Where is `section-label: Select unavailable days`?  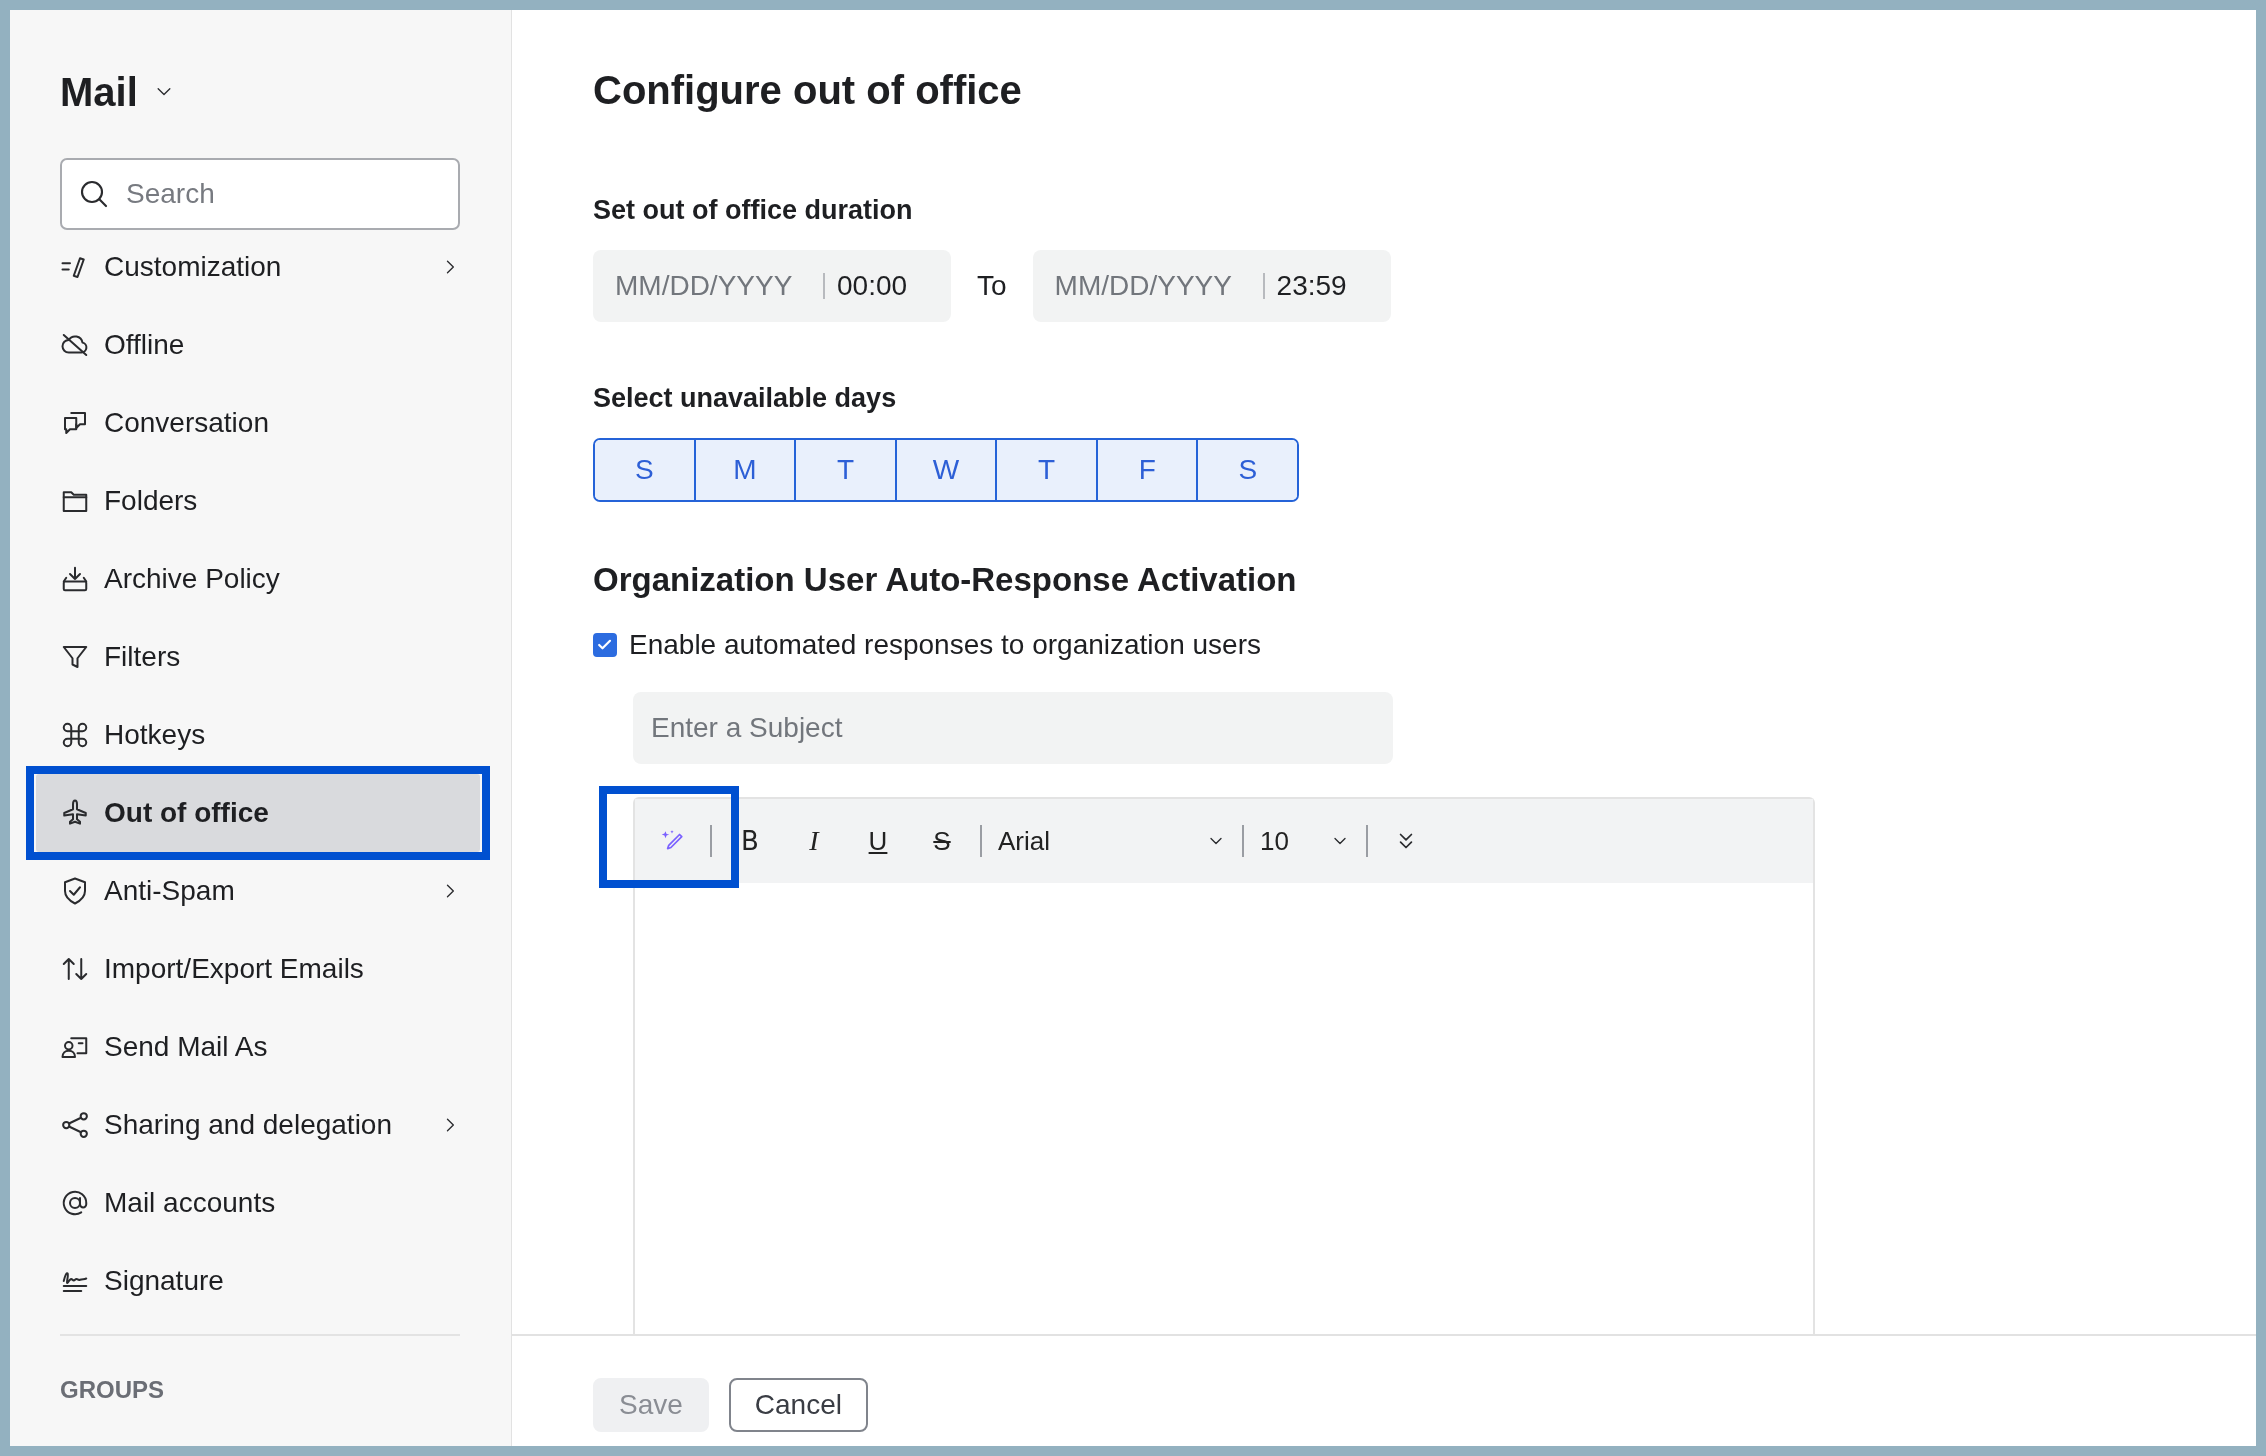 section-label: Select unavailable days is located at coordinates (745, 398).